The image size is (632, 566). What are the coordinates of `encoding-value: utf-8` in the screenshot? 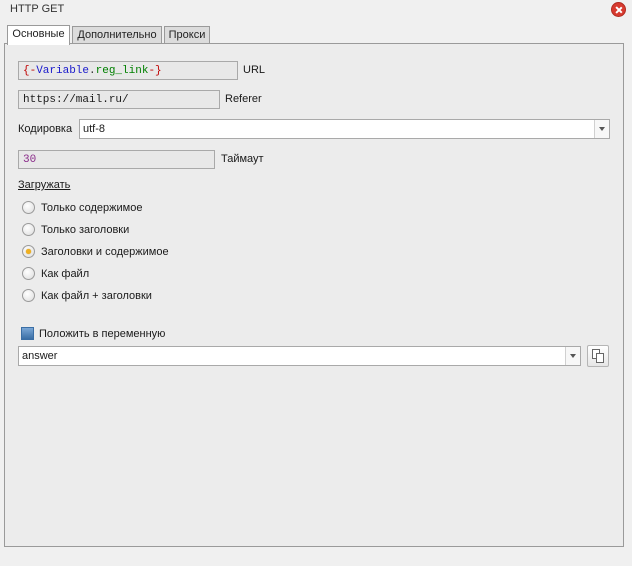 It's located at (94, 129).